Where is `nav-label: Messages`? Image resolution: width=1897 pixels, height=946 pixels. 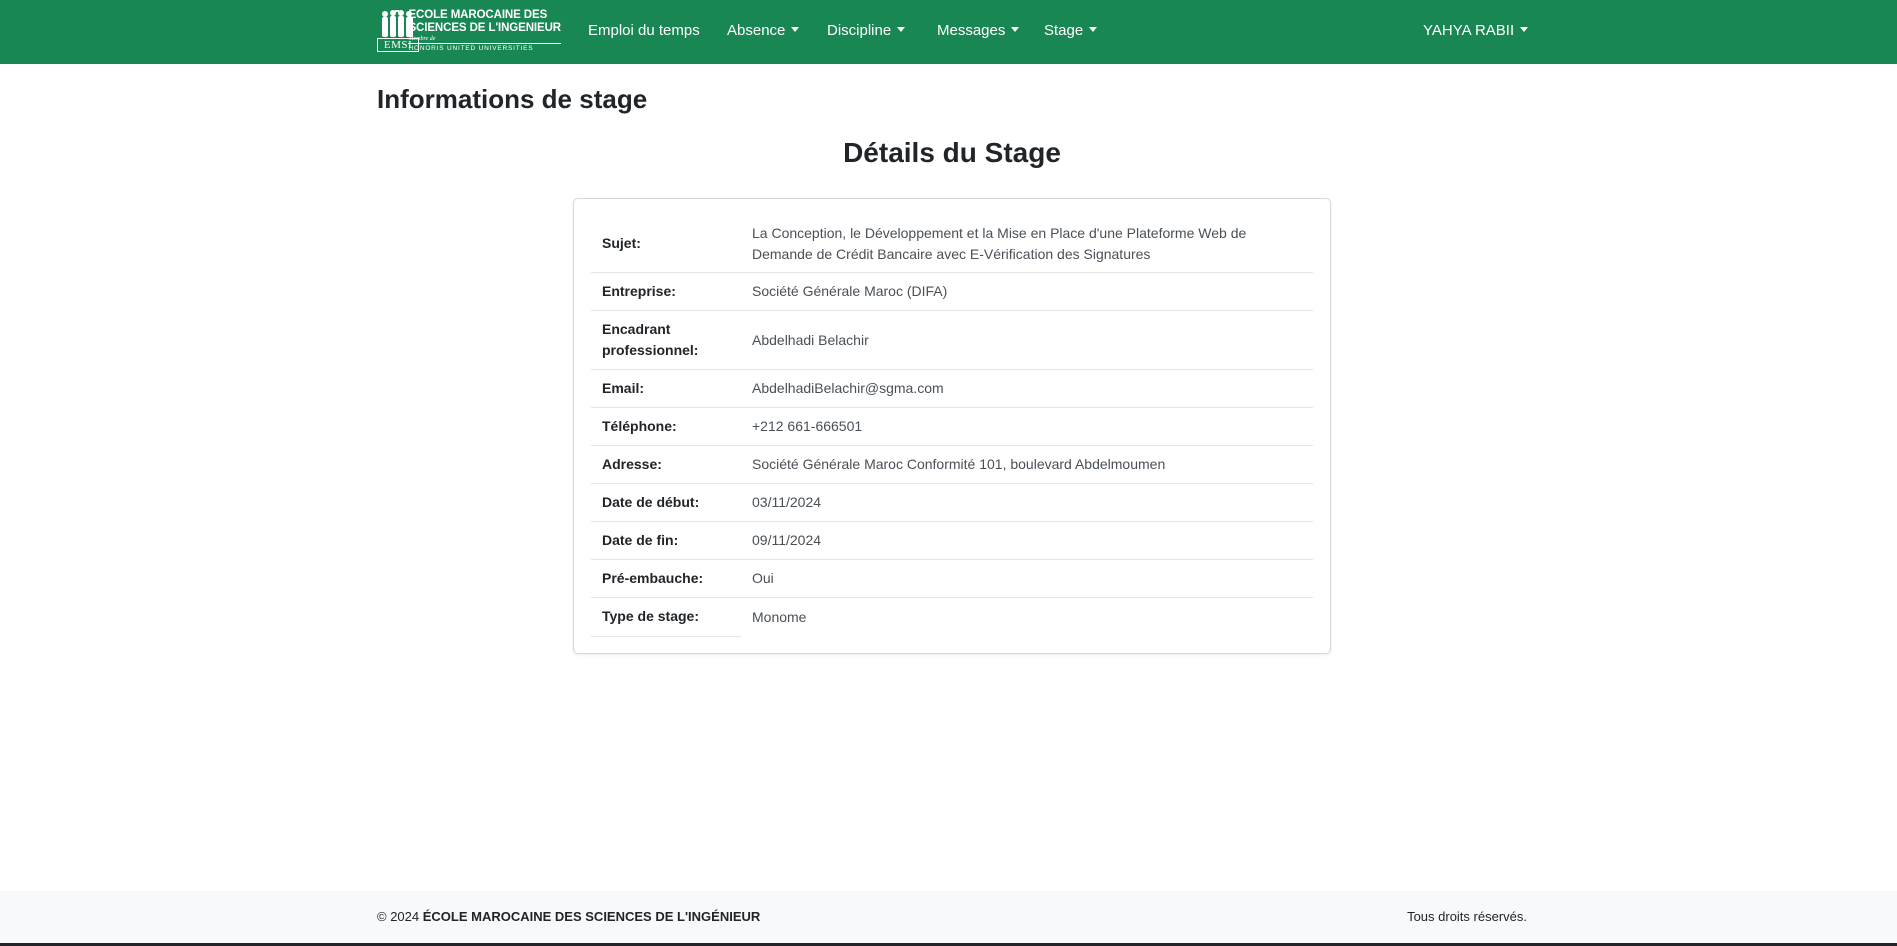
nav-label: Messages is located at coordinates (971, 30).